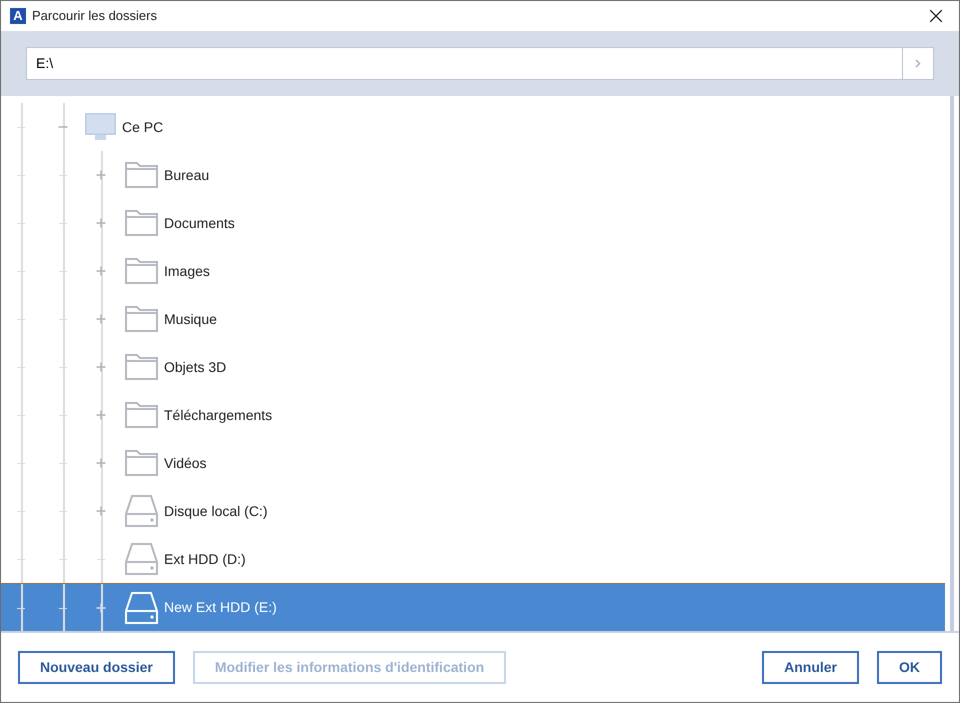 This screenshot has height=703, width=960. What do you see at coordinates (218, 415) in the screenshot?
I see `tree-item-label: Téléchargements` at bounding box center [218, 415].